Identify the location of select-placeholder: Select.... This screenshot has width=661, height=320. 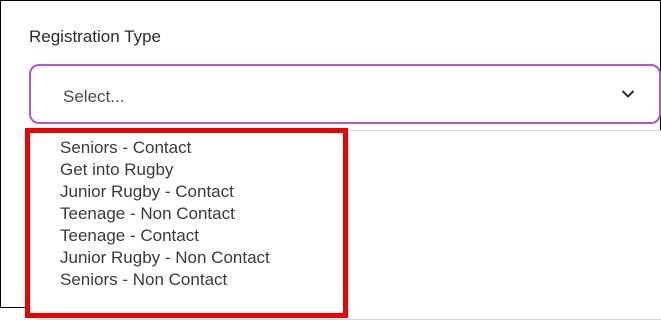
(94, 96).